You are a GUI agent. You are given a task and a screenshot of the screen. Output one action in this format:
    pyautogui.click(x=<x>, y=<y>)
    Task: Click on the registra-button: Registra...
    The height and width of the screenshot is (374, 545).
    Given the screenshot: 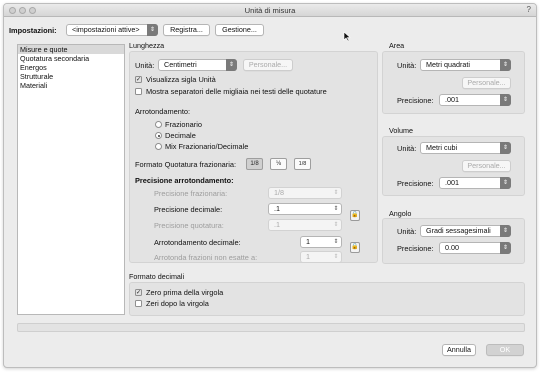 What is the action you would take?
    pyautogui.click(x=186, y=30)
    